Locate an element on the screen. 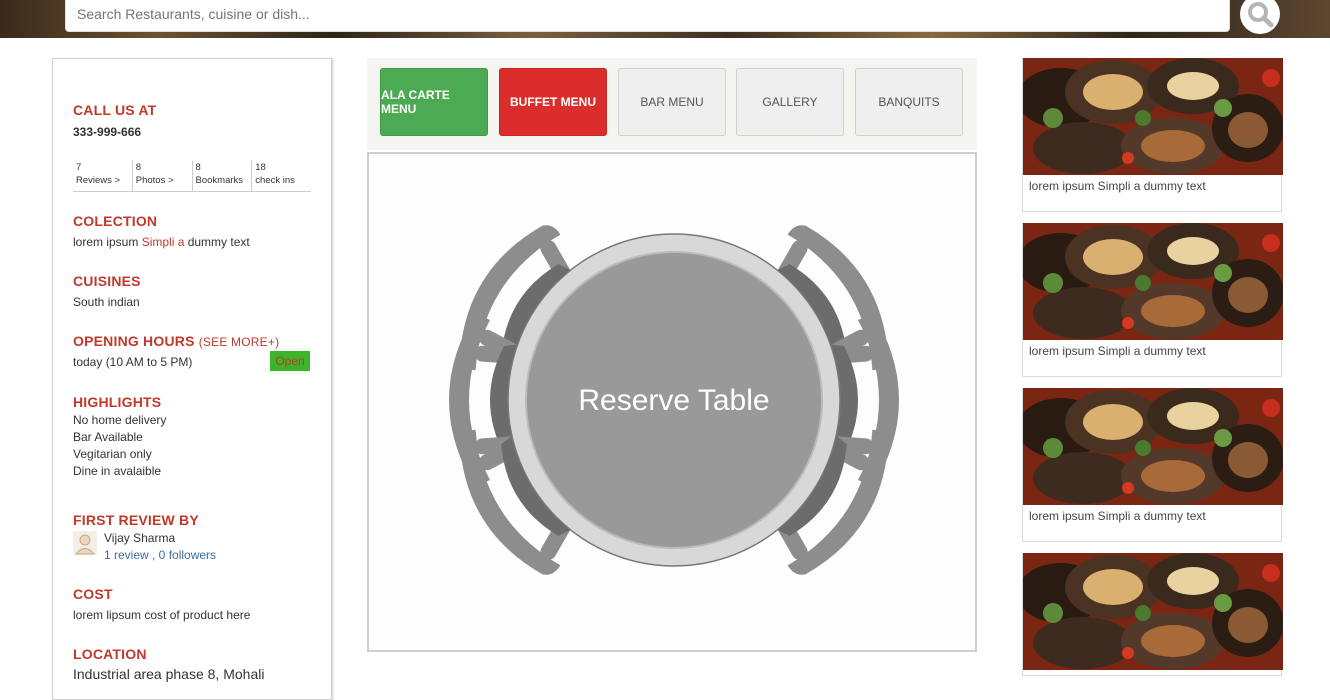 The image size is (1330, 700). tab-banquits: BANQUITS is located at coordinates (909, 102).